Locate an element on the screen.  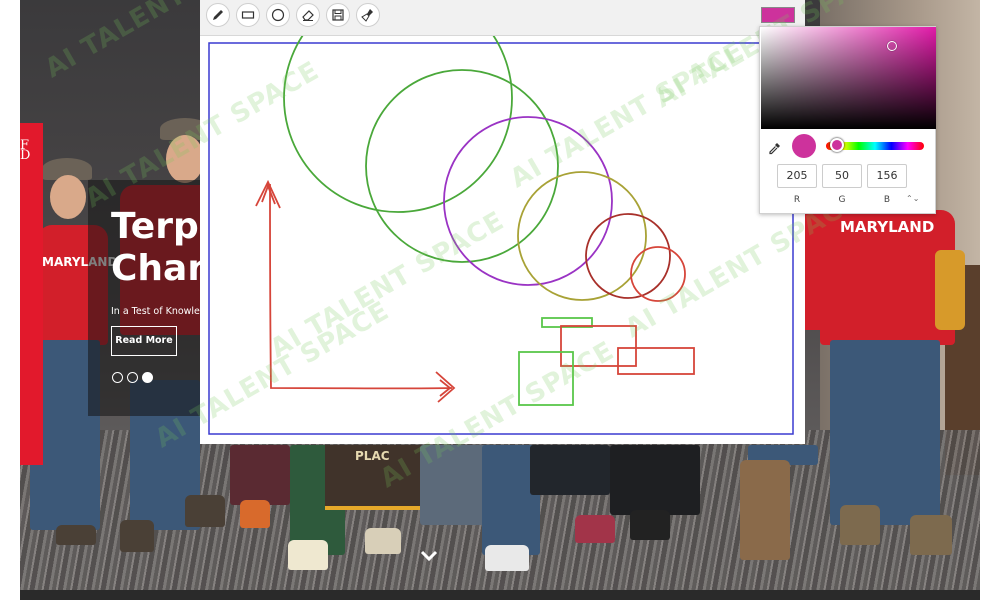
drawn-circle-red is located at coordinates (658, 274).